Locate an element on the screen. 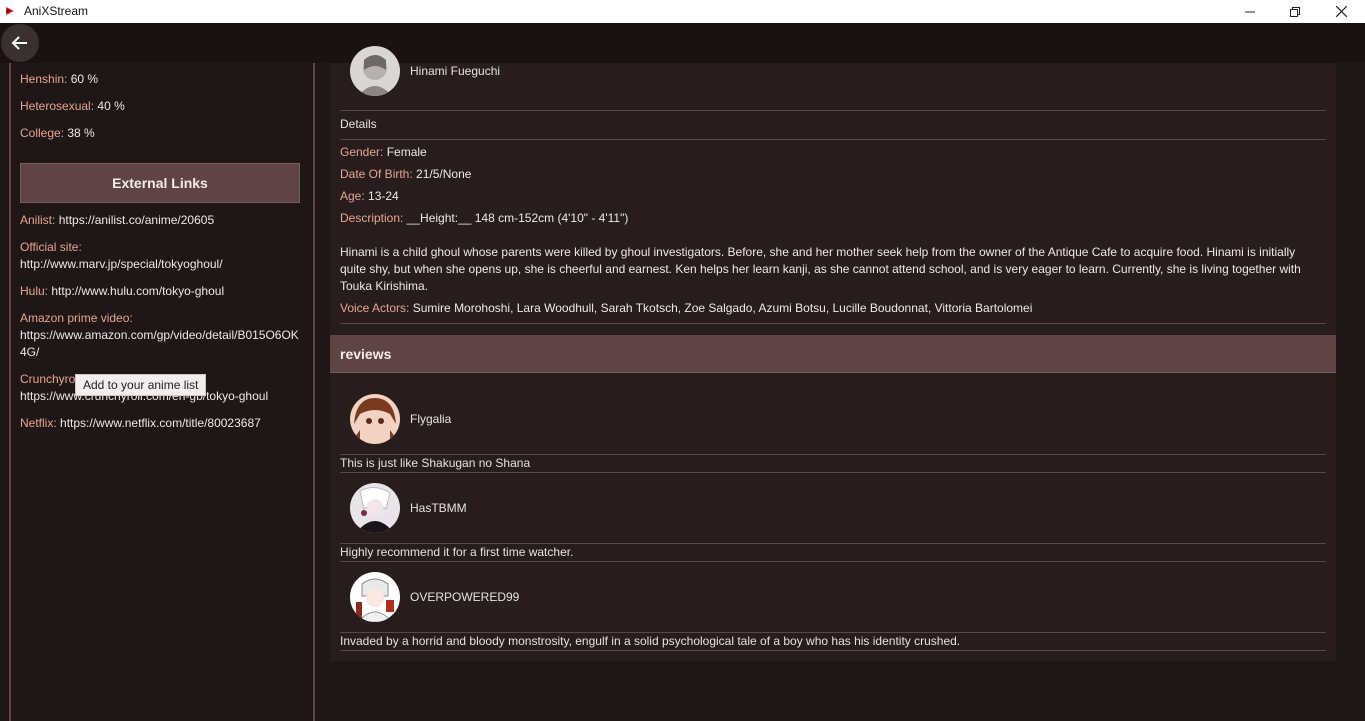 The image size is (1365, 721). close-icon is located at coordinates (1341, 11).